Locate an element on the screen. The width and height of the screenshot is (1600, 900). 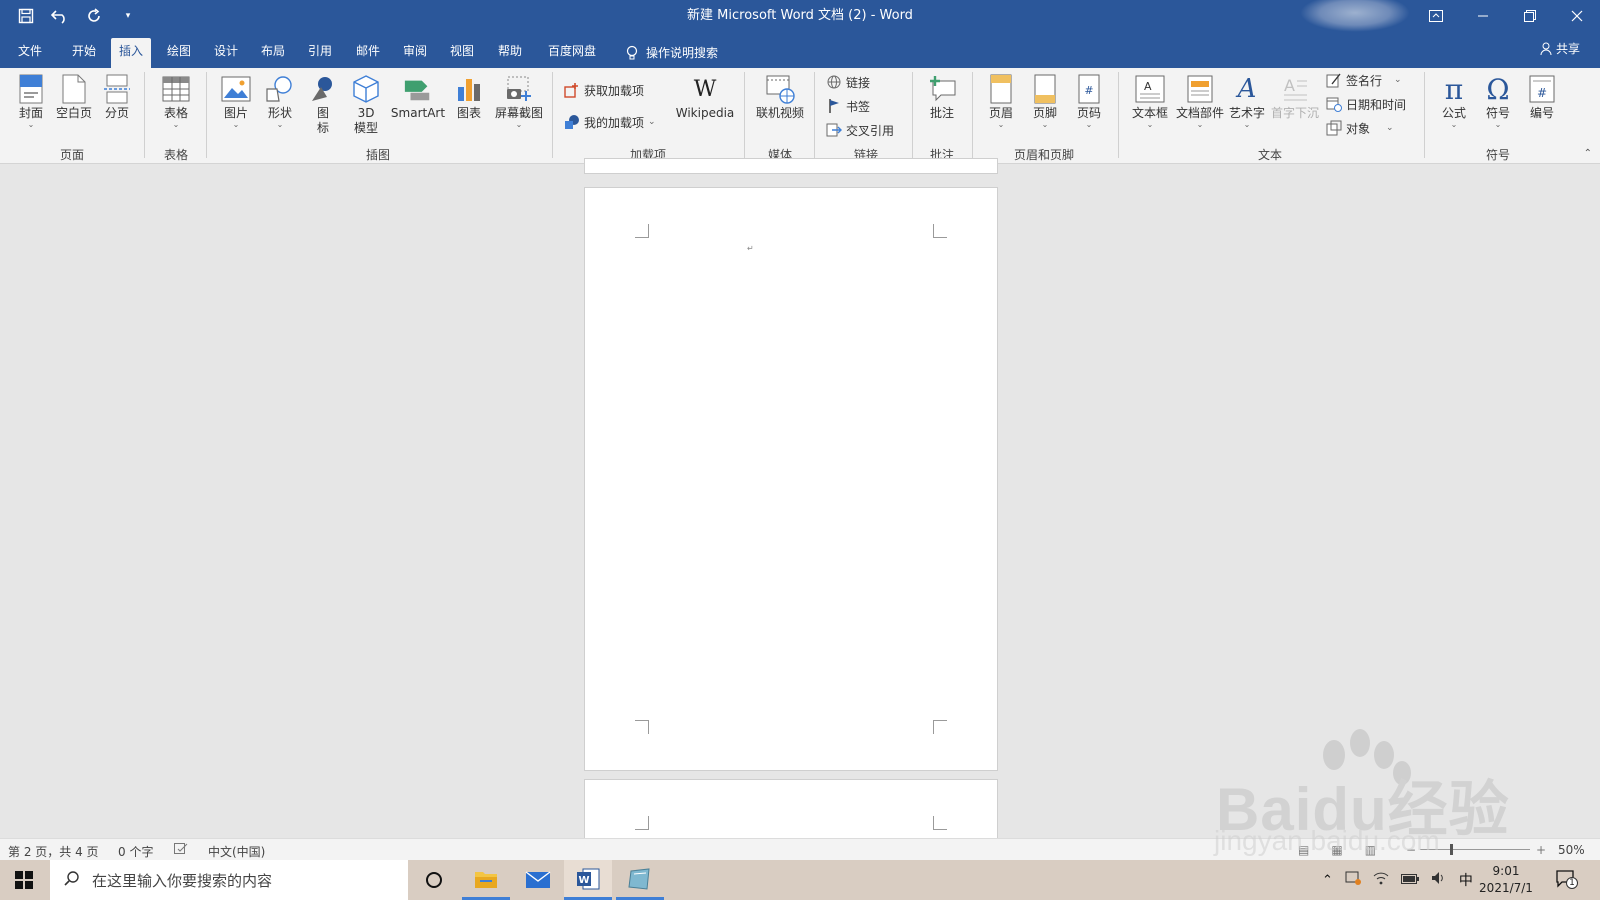
header-button: 页眉 ⌄ is located at coordinates (1001, 101).